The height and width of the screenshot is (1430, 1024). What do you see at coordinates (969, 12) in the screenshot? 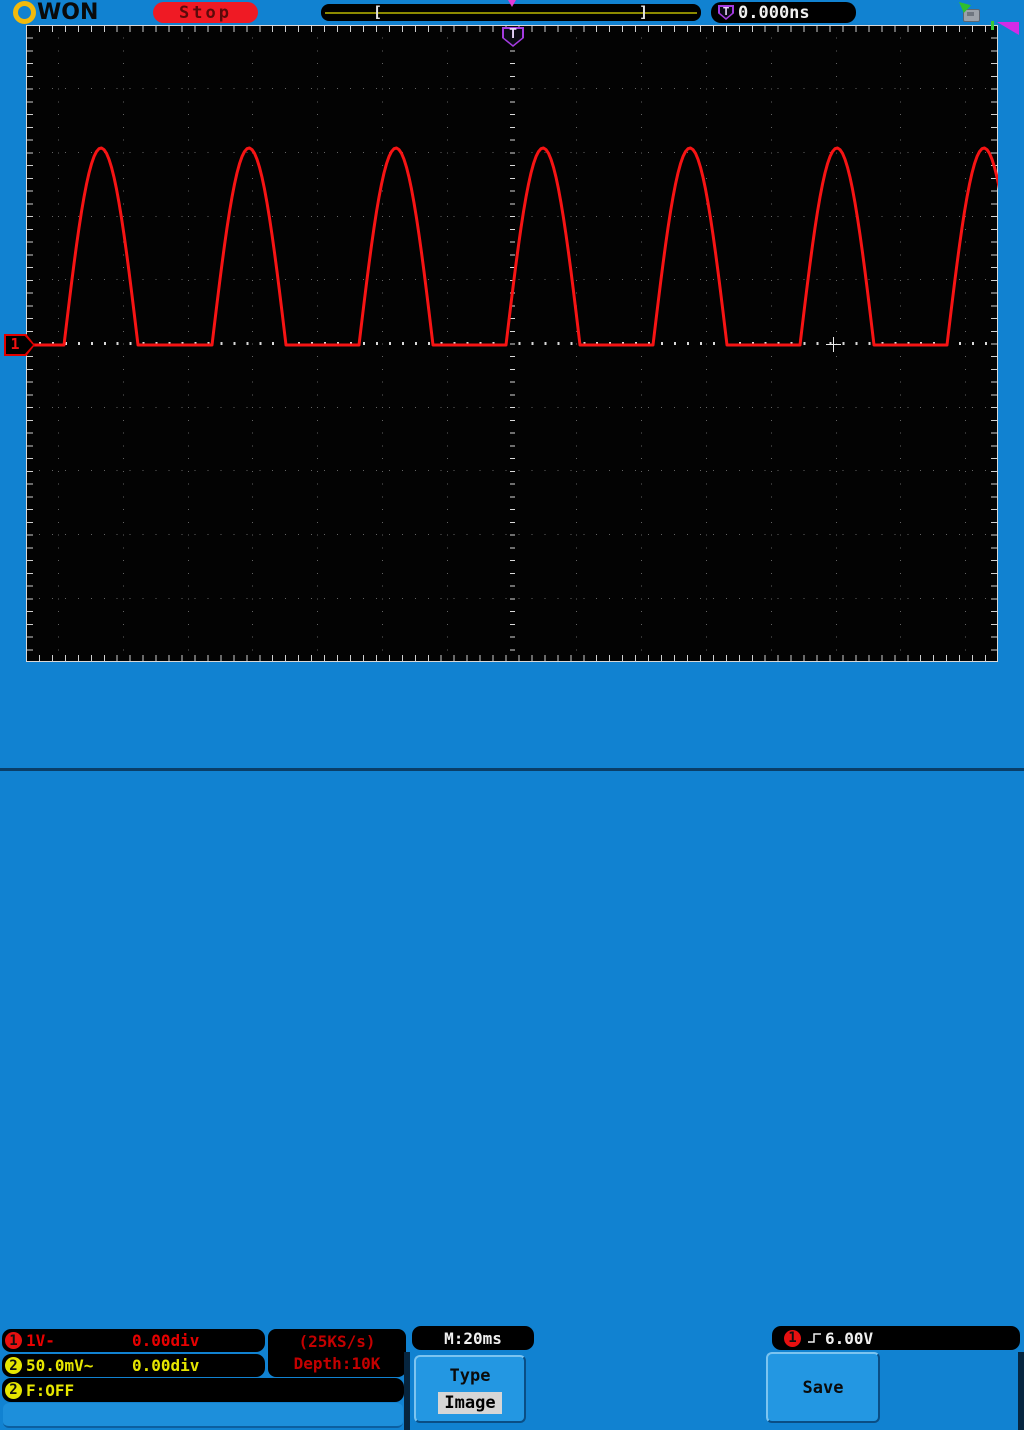
I see `usb-device-icon` at bounding box center [969, 12].